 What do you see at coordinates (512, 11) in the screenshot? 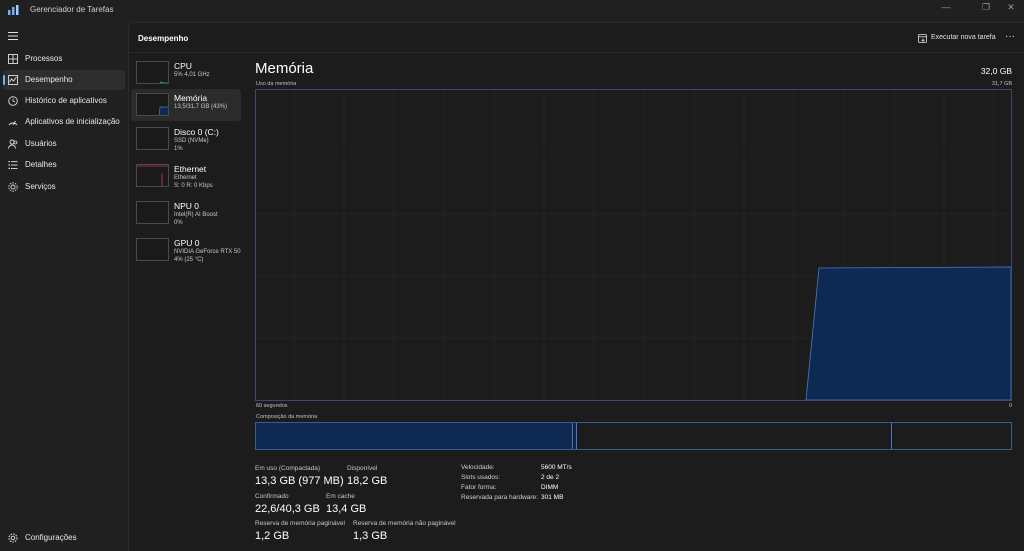
I see `title-bar: Gerenciador de Tarefas — ❐ ✕` at bounding box center [512, 11].